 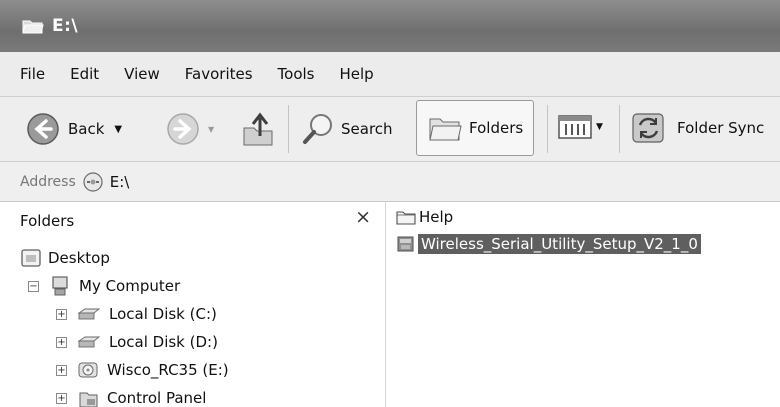 I want to click on tree-item-my-computer: − My Computer, so click(x=104, y=286).